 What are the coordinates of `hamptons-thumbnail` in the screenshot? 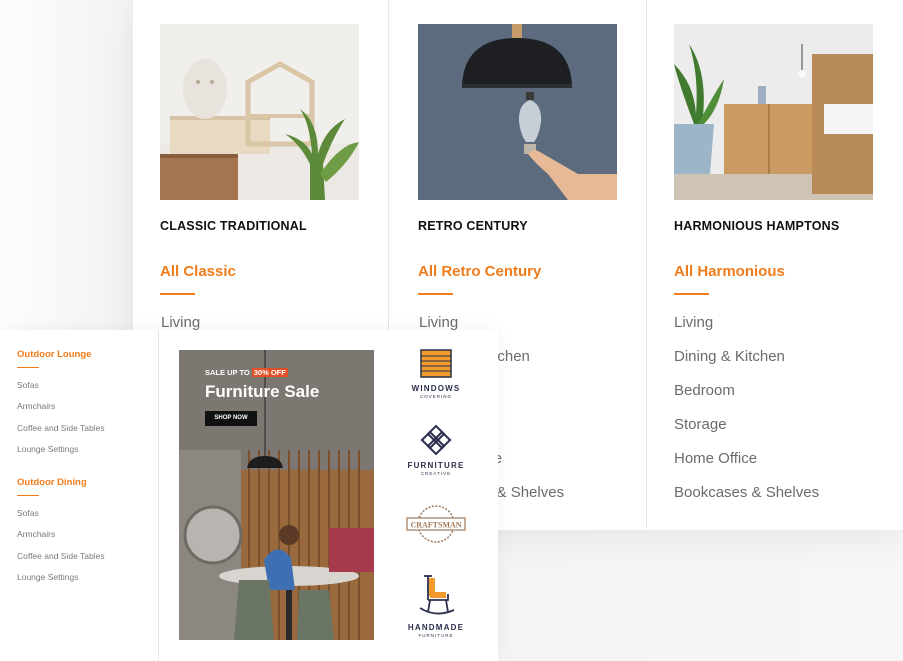 It's located at (773, 112).